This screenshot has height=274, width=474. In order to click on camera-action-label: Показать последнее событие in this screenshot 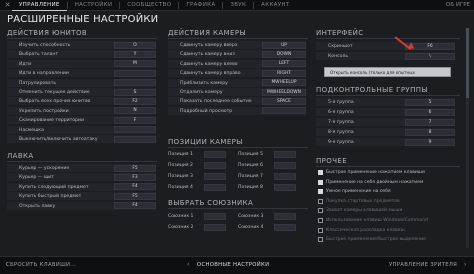, I will do `click(216, 102)`.